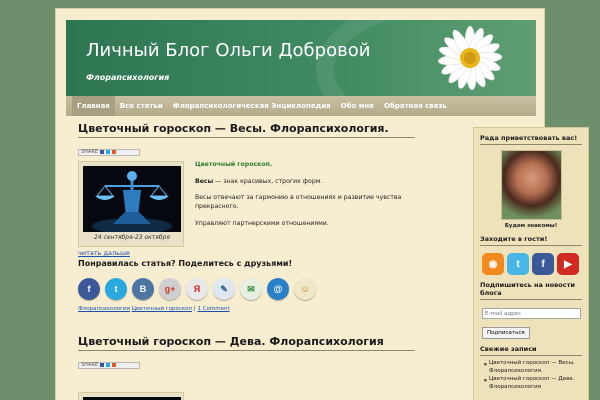  What do you see at coordinates (531, 136) in the screenshot?
I see `widget-title-welcome: Рада приветствовать вас!` at bounding box center [531, 136].